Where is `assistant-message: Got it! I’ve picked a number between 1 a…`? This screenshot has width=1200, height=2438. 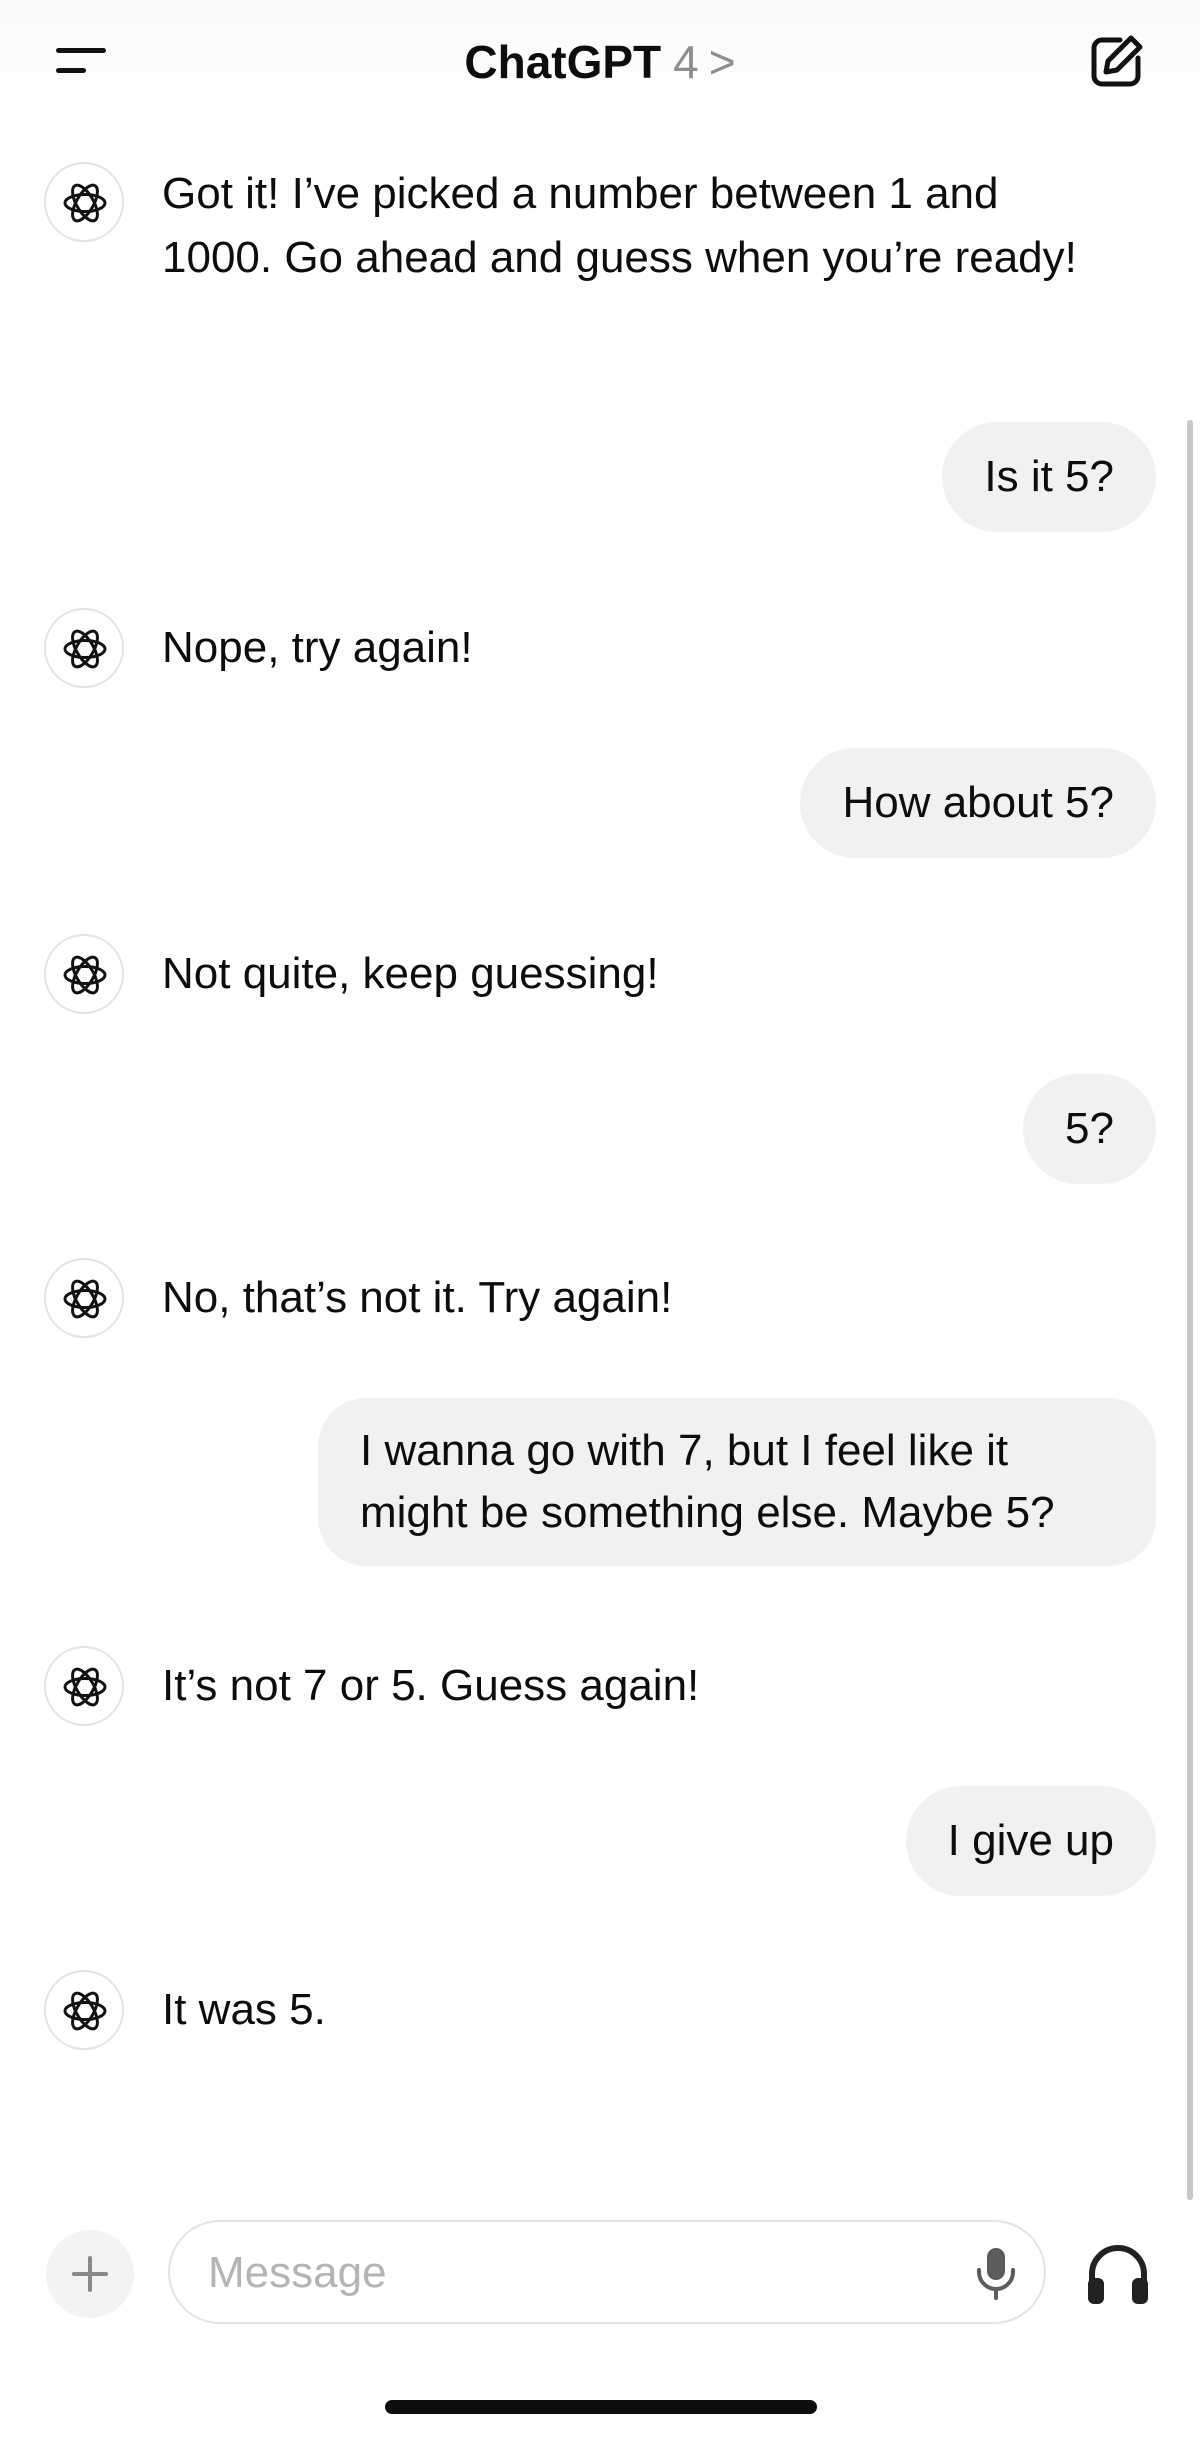 assistant-message: Got it! I’ve picked a number between 1 a… is located at coordinates (619, 225).